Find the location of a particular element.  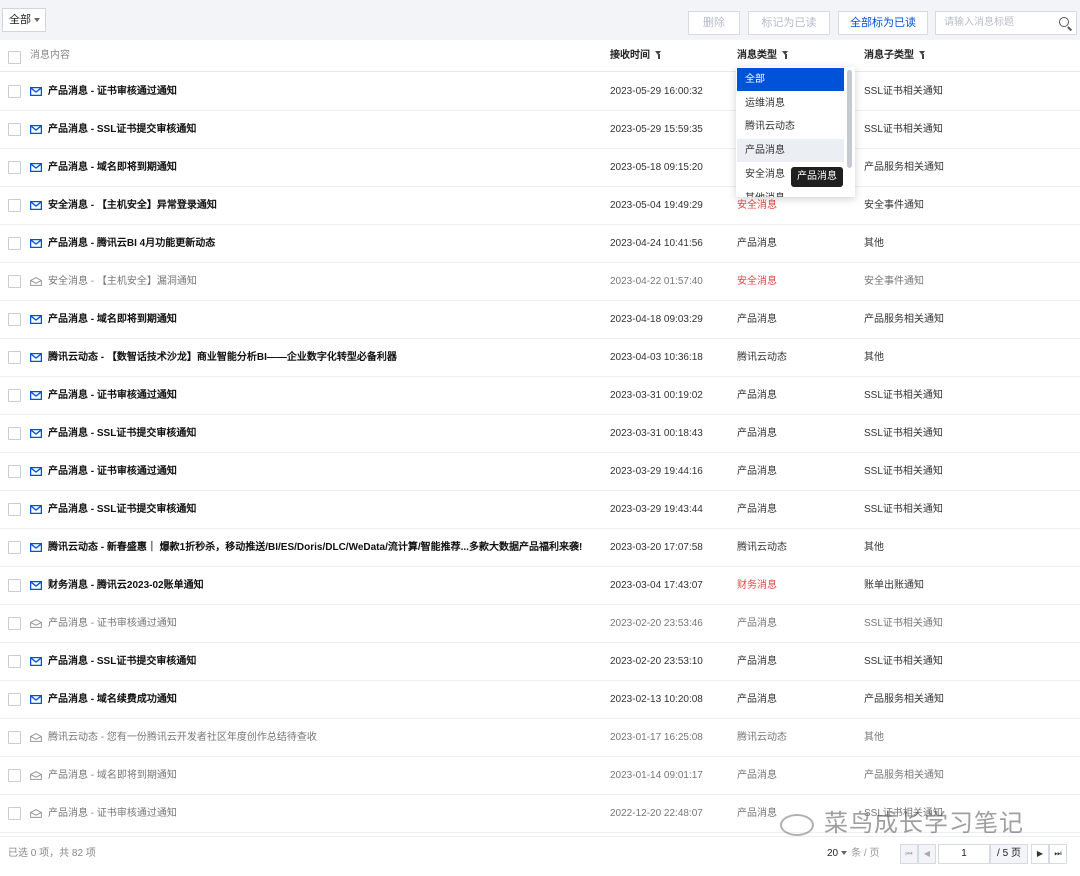

dropdown-option: 全部 is located at coordinates (790, 79).